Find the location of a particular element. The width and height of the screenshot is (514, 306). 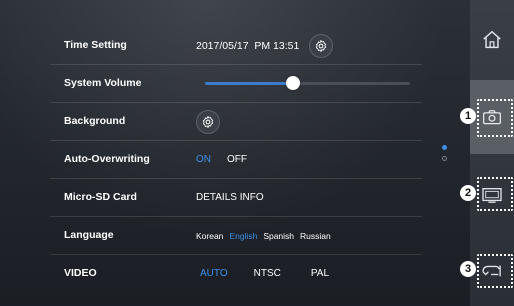

page-dot-active is located at coordinates (444, 147).